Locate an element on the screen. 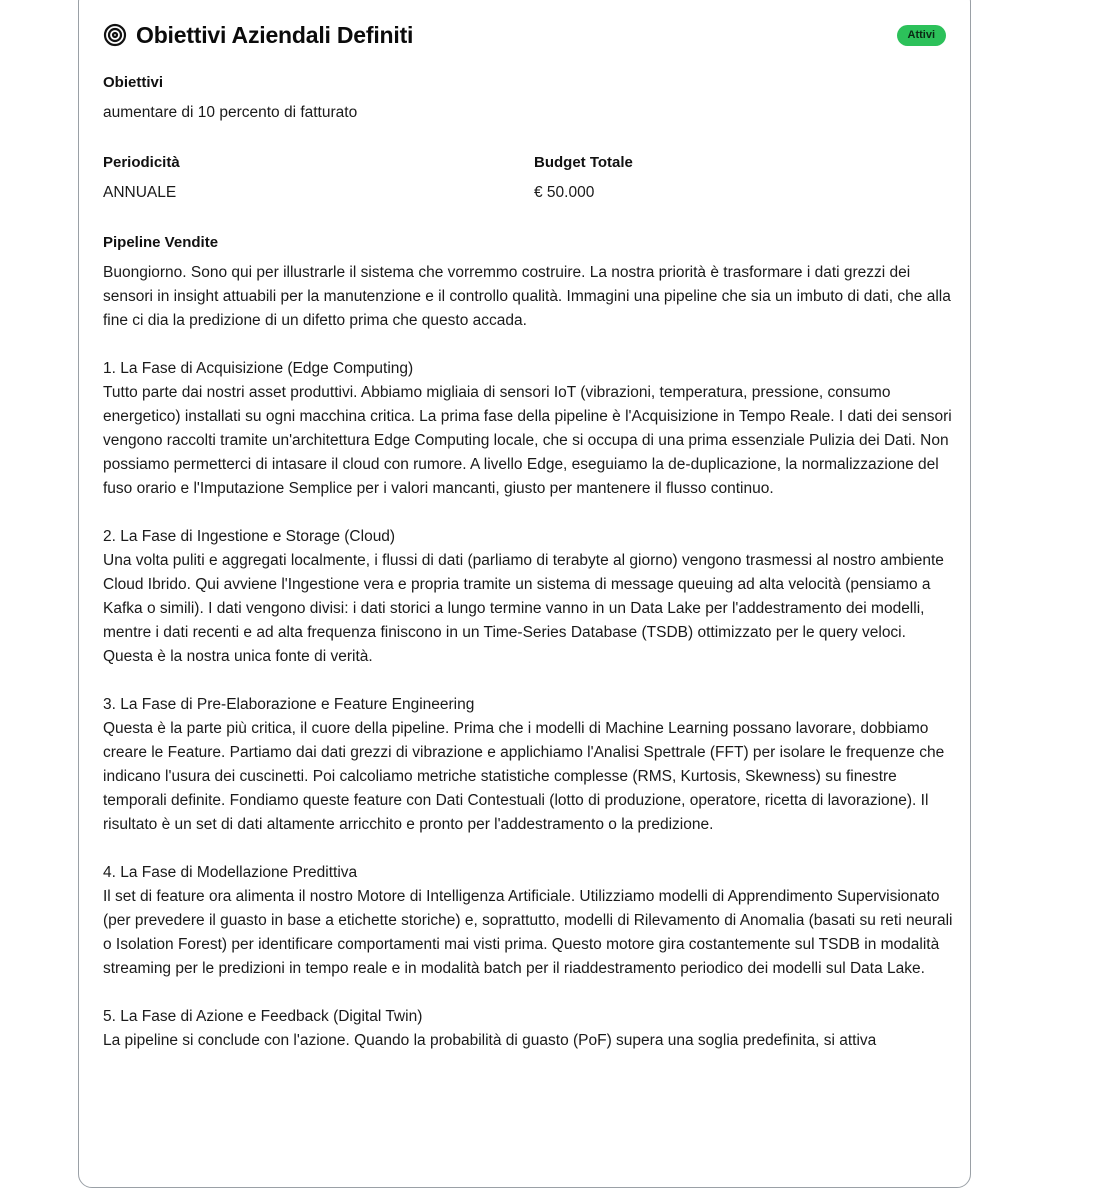  pipeline-label: Pipeline Vendite is located at coordinates (161, 242).